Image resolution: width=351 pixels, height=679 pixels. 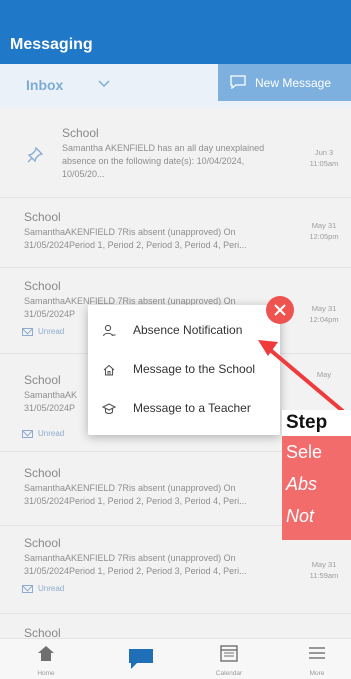 I want to click on tutorial-arrow, so click(x=304, y=380).